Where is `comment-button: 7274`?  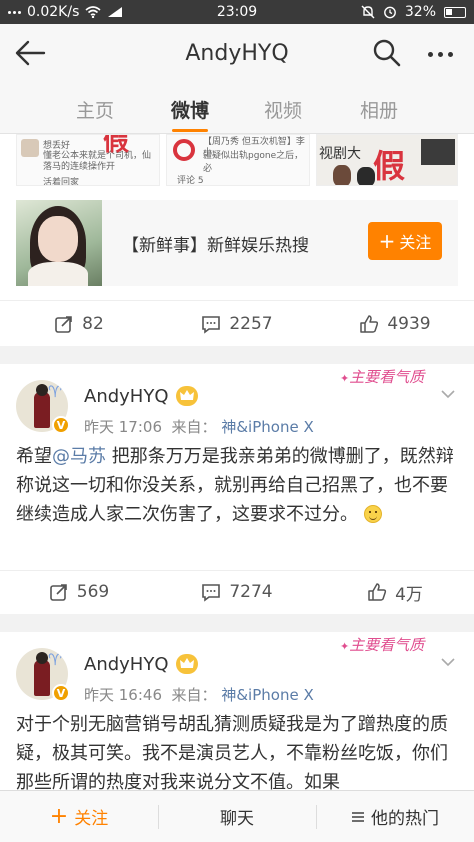
comment-button: 7274 is located at coordinates (237, 592).